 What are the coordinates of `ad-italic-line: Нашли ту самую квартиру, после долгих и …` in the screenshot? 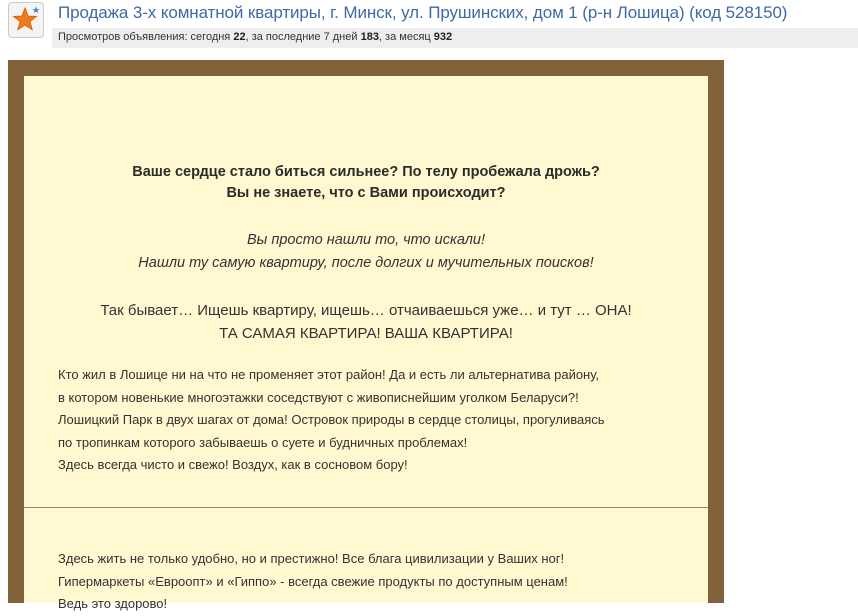 It's located at (366, 263).